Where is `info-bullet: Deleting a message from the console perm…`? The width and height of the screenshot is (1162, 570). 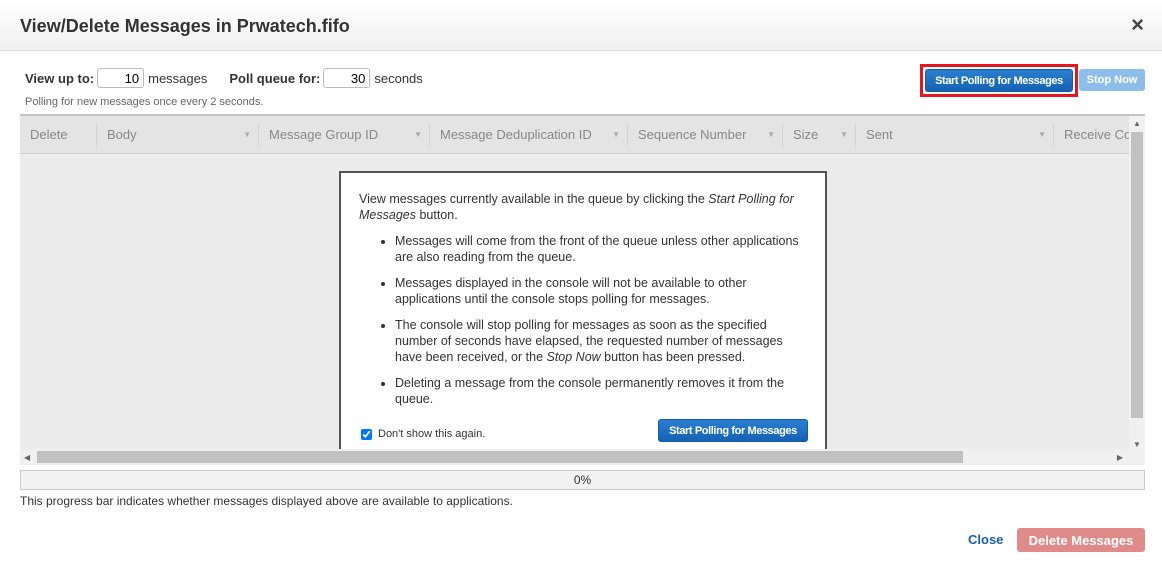
info-bullet: Deleting a message from the console perm… is located at coordinates (601, 391).